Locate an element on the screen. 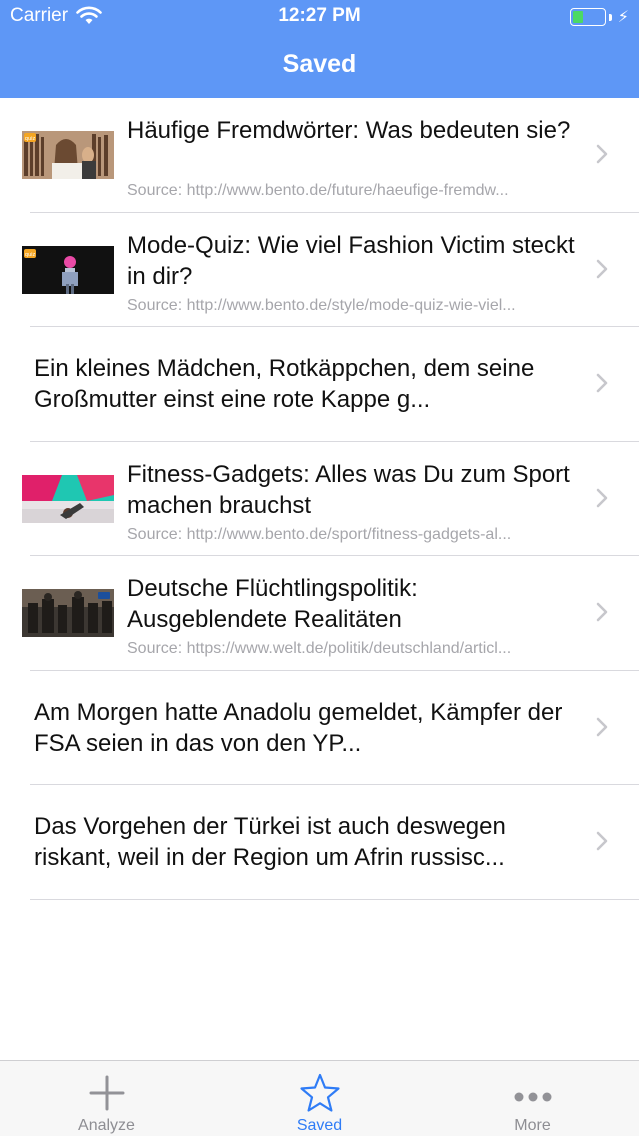 This screenshot has height=1136, width=639. status-bar: Carrier 12:27 PM ⚡︎ is located at coordinates (319, 17).